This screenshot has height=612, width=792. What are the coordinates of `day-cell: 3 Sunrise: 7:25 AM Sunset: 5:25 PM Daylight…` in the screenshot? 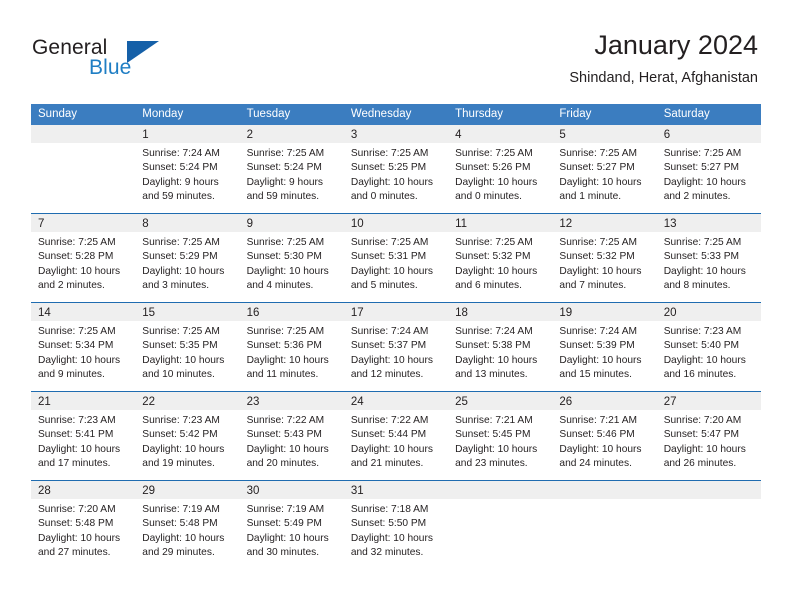 It's located at (396, 169).